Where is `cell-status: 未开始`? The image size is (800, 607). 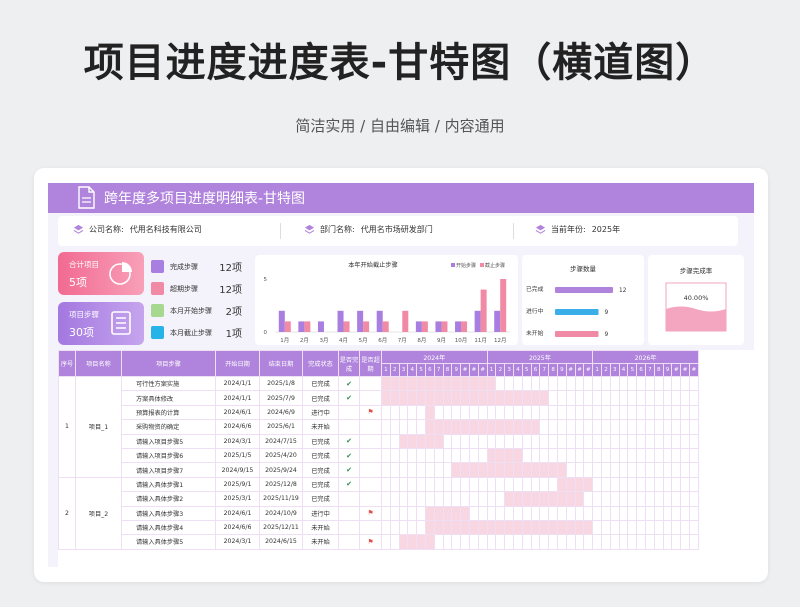 cell-status: 未开始 is located at coordinates (320, 427).